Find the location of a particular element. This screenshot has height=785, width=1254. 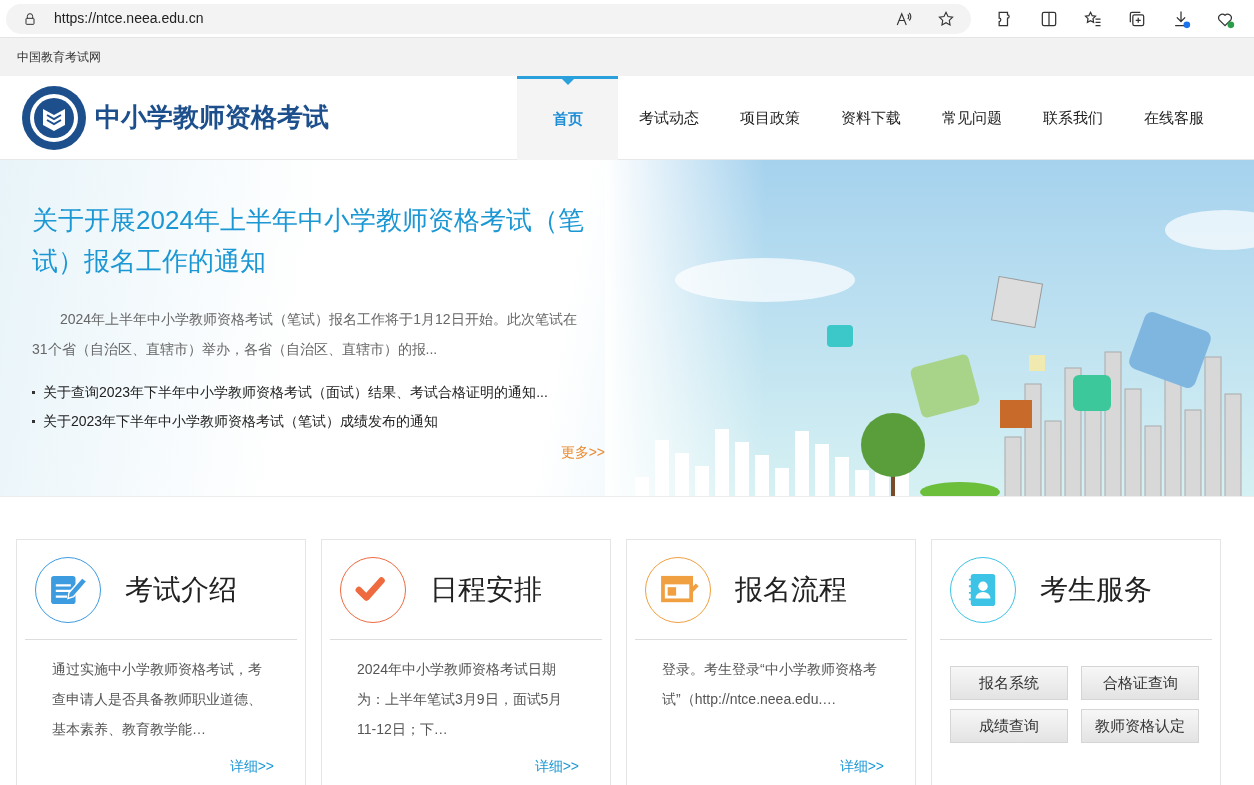

card-title: 日程安排 is located at coordinates (486, 589).